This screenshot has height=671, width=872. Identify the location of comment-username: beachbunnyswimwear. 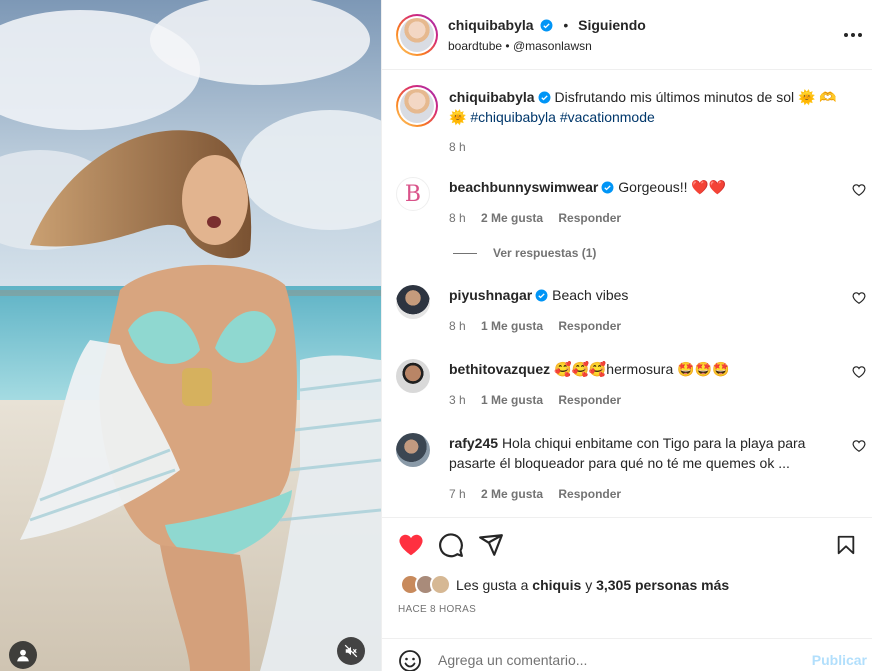
(523, 187).